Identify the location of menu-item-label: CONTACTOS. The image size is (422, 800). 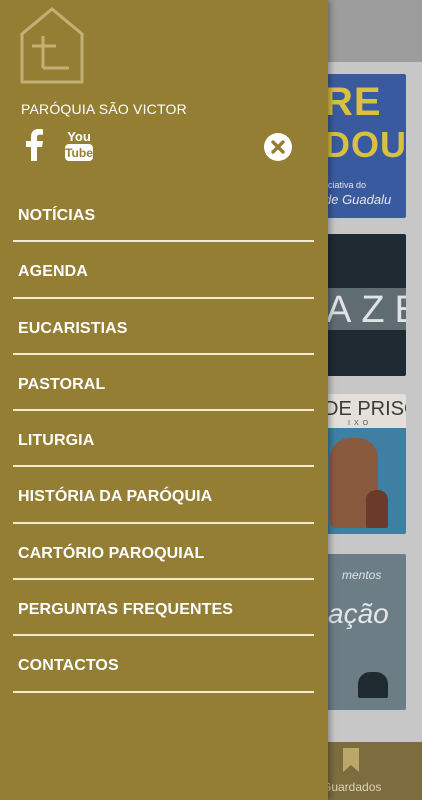
(68, 666).